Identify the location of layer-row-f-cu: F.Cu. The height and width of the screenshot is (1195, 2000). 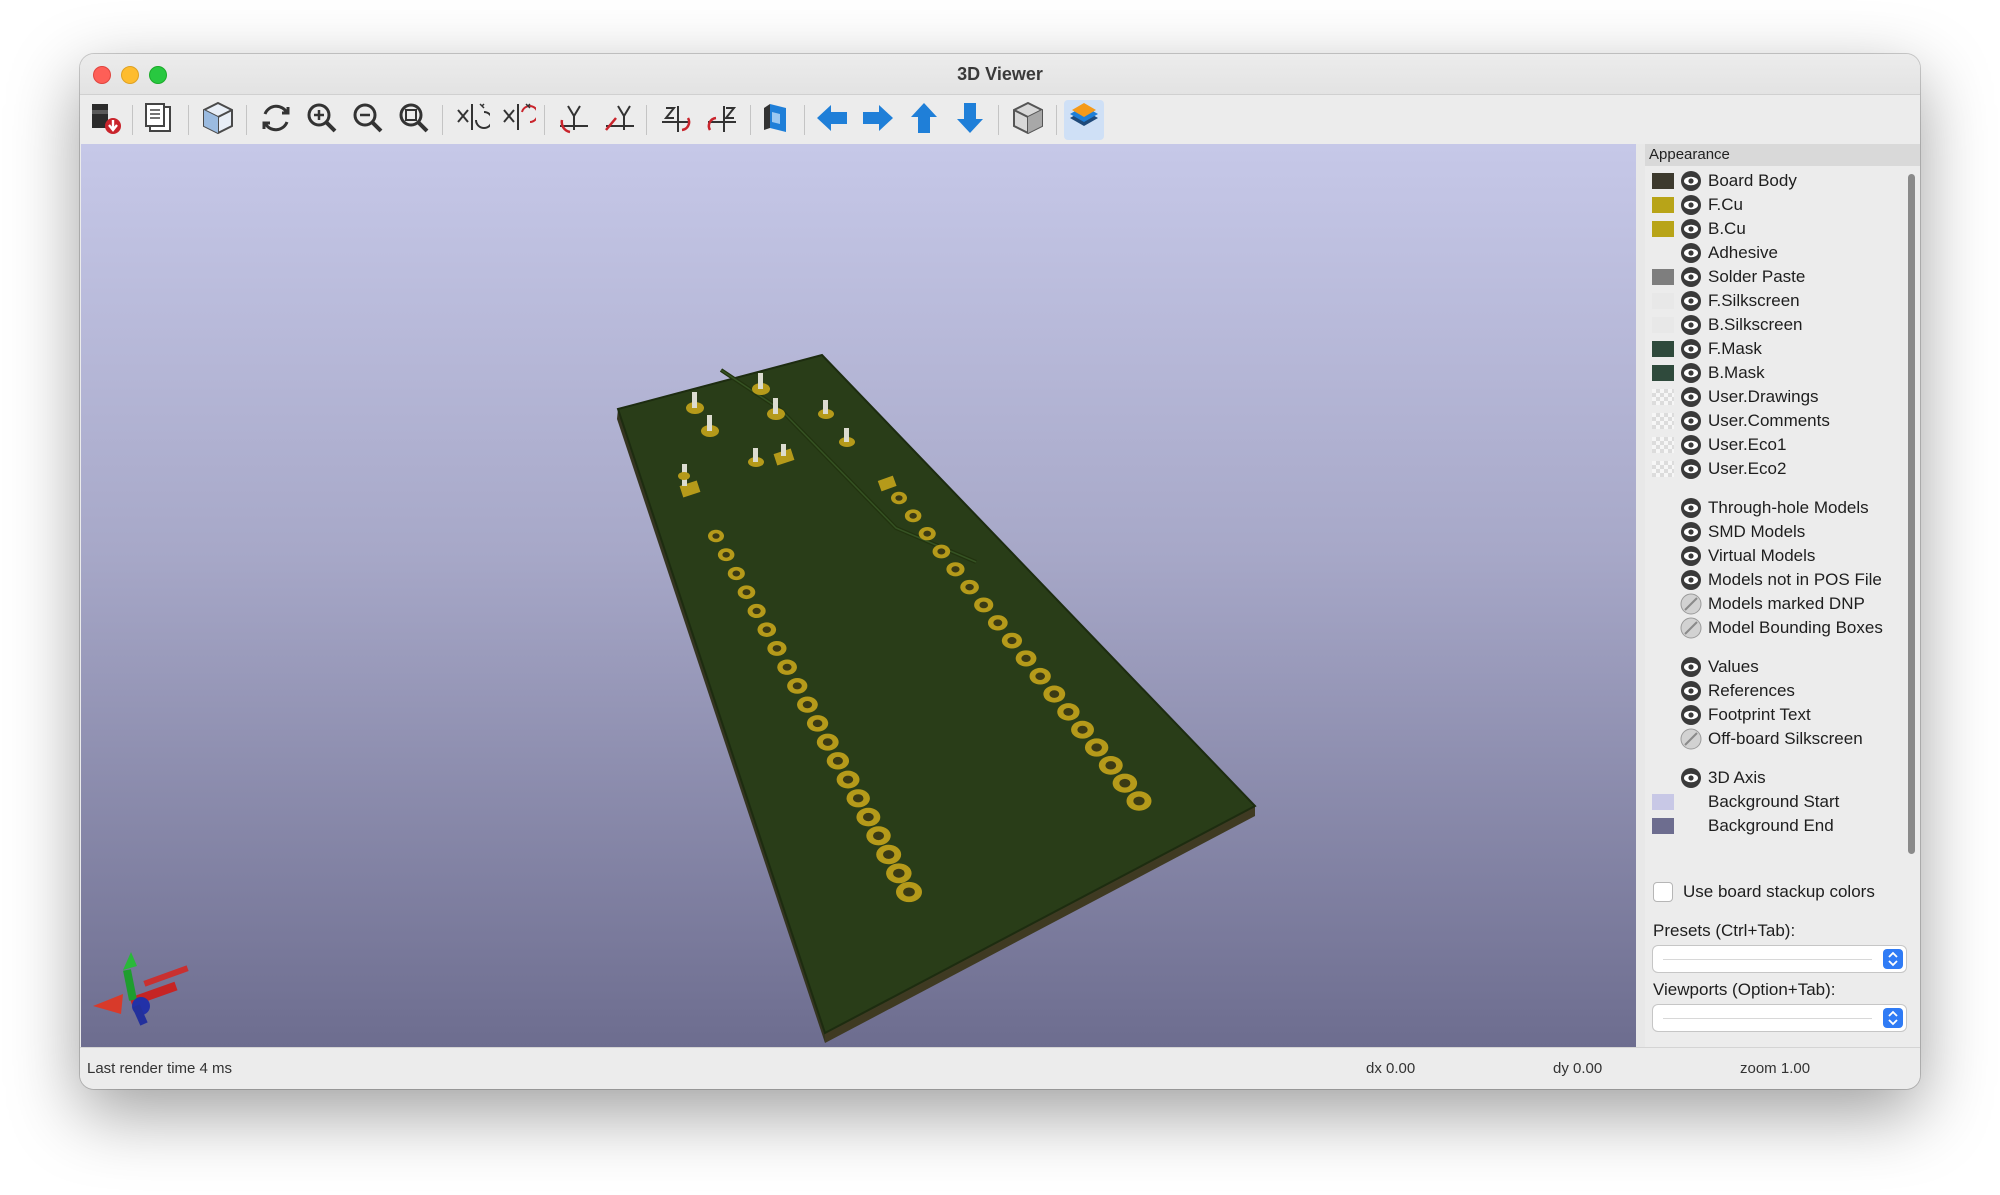
(1776, 205).